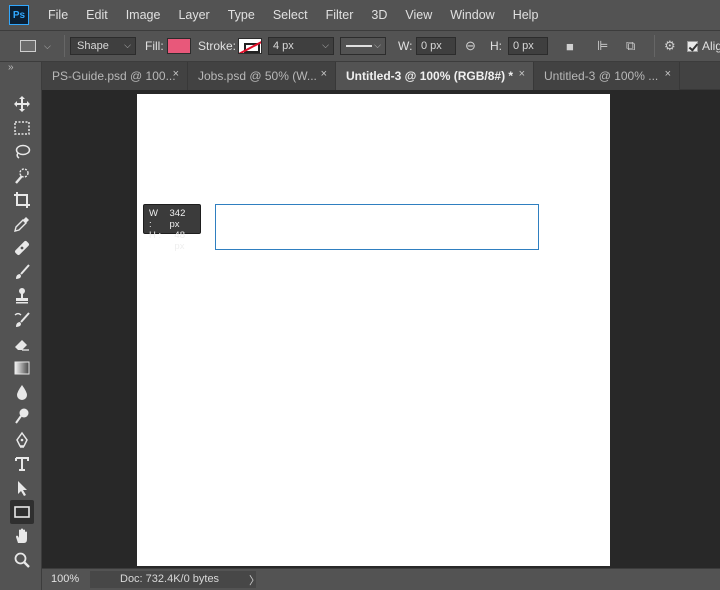 The width and height of the screenshot is (720, 590). Describe the element at coordinates (526, 15) in the screenshot. I see `menu-help: Help` at that location.